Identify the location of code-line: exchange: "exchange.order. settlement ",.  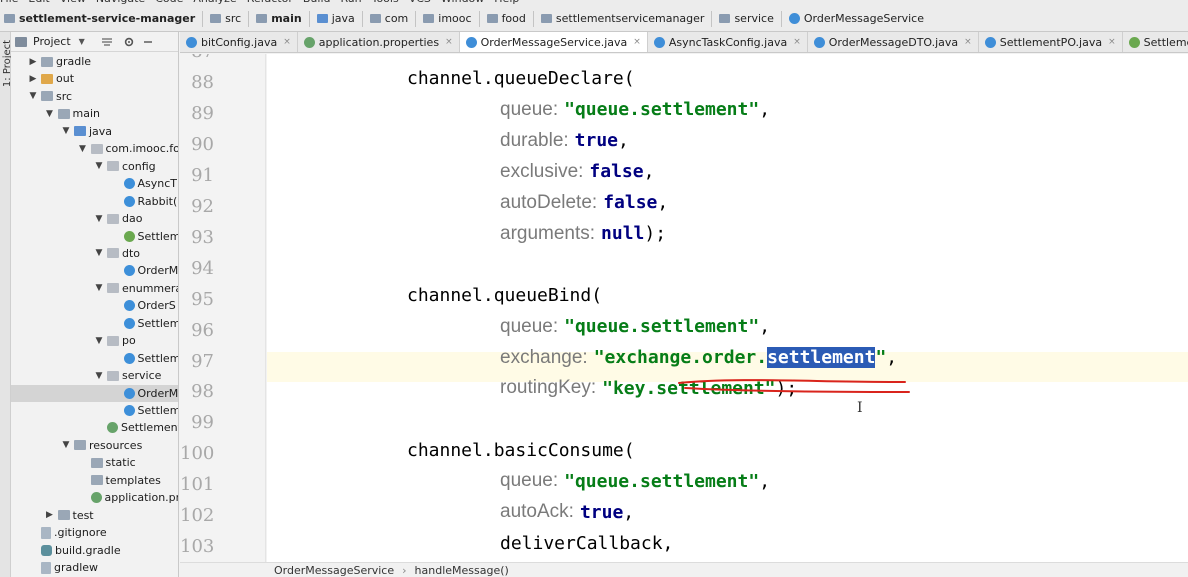
(698, 358).